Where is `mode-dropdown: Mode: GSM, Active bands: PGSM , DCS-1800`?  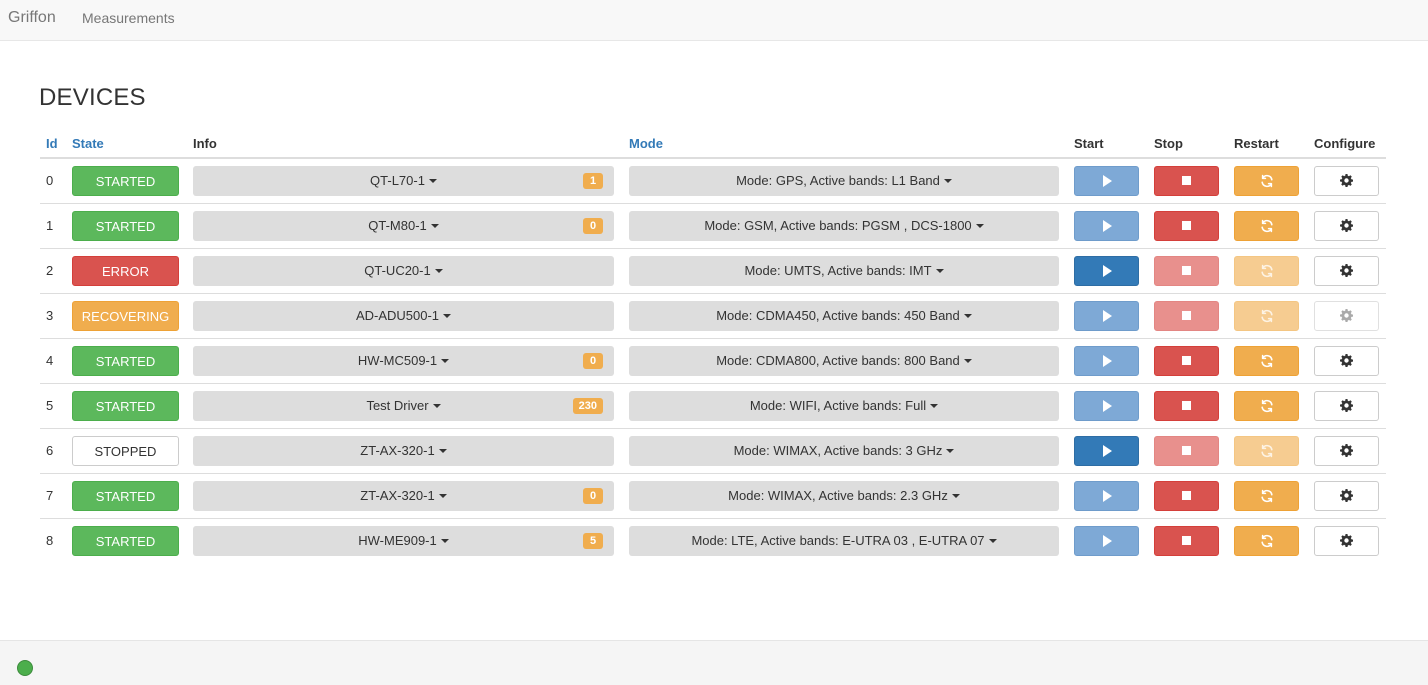 mode-dropdown: Mode: GSM, Active bands: PGSM , DCS-1800 is located at coordinates (844, 225).